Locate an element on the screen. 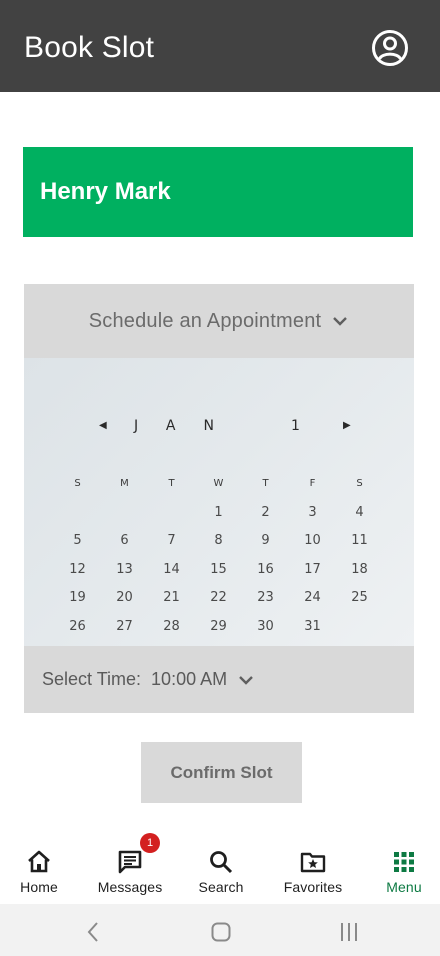 This screenshot has width=440, height=956. calendar-date: 16 is located at coordinates (265, 570).